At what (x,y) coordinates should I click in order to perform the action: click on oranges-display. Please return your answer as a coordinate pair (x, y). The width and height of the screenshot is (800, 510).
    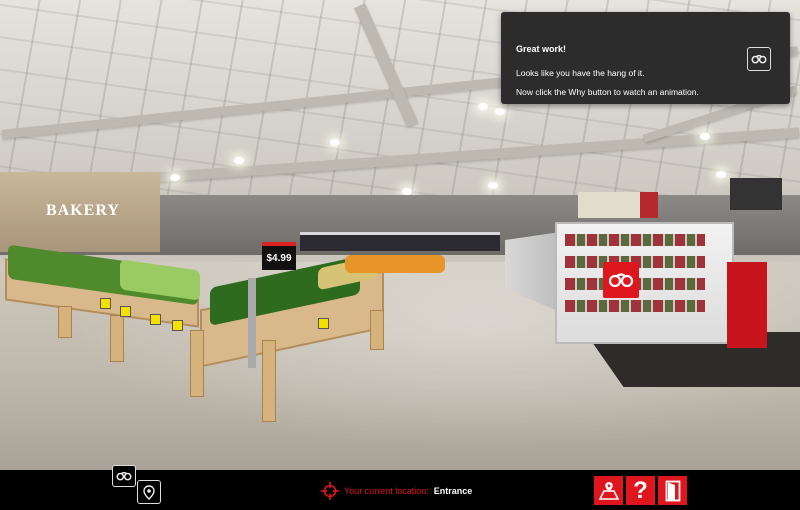
    Looking at the image, I should click on (395, 264).